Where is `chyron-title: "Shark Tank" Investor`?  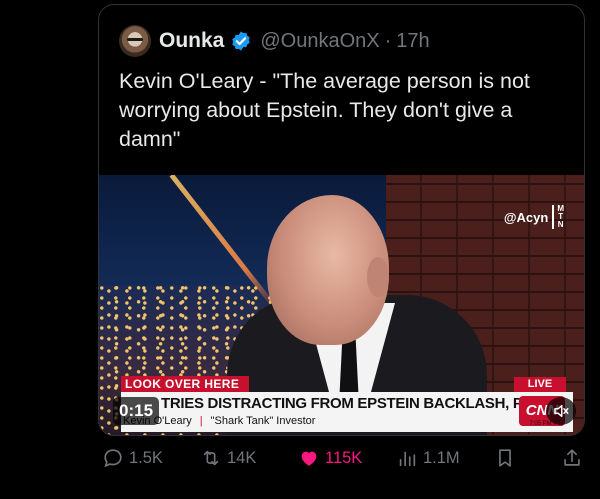 chyron-title: "Shark Tank" Investor is located at coordinates (263, 421).